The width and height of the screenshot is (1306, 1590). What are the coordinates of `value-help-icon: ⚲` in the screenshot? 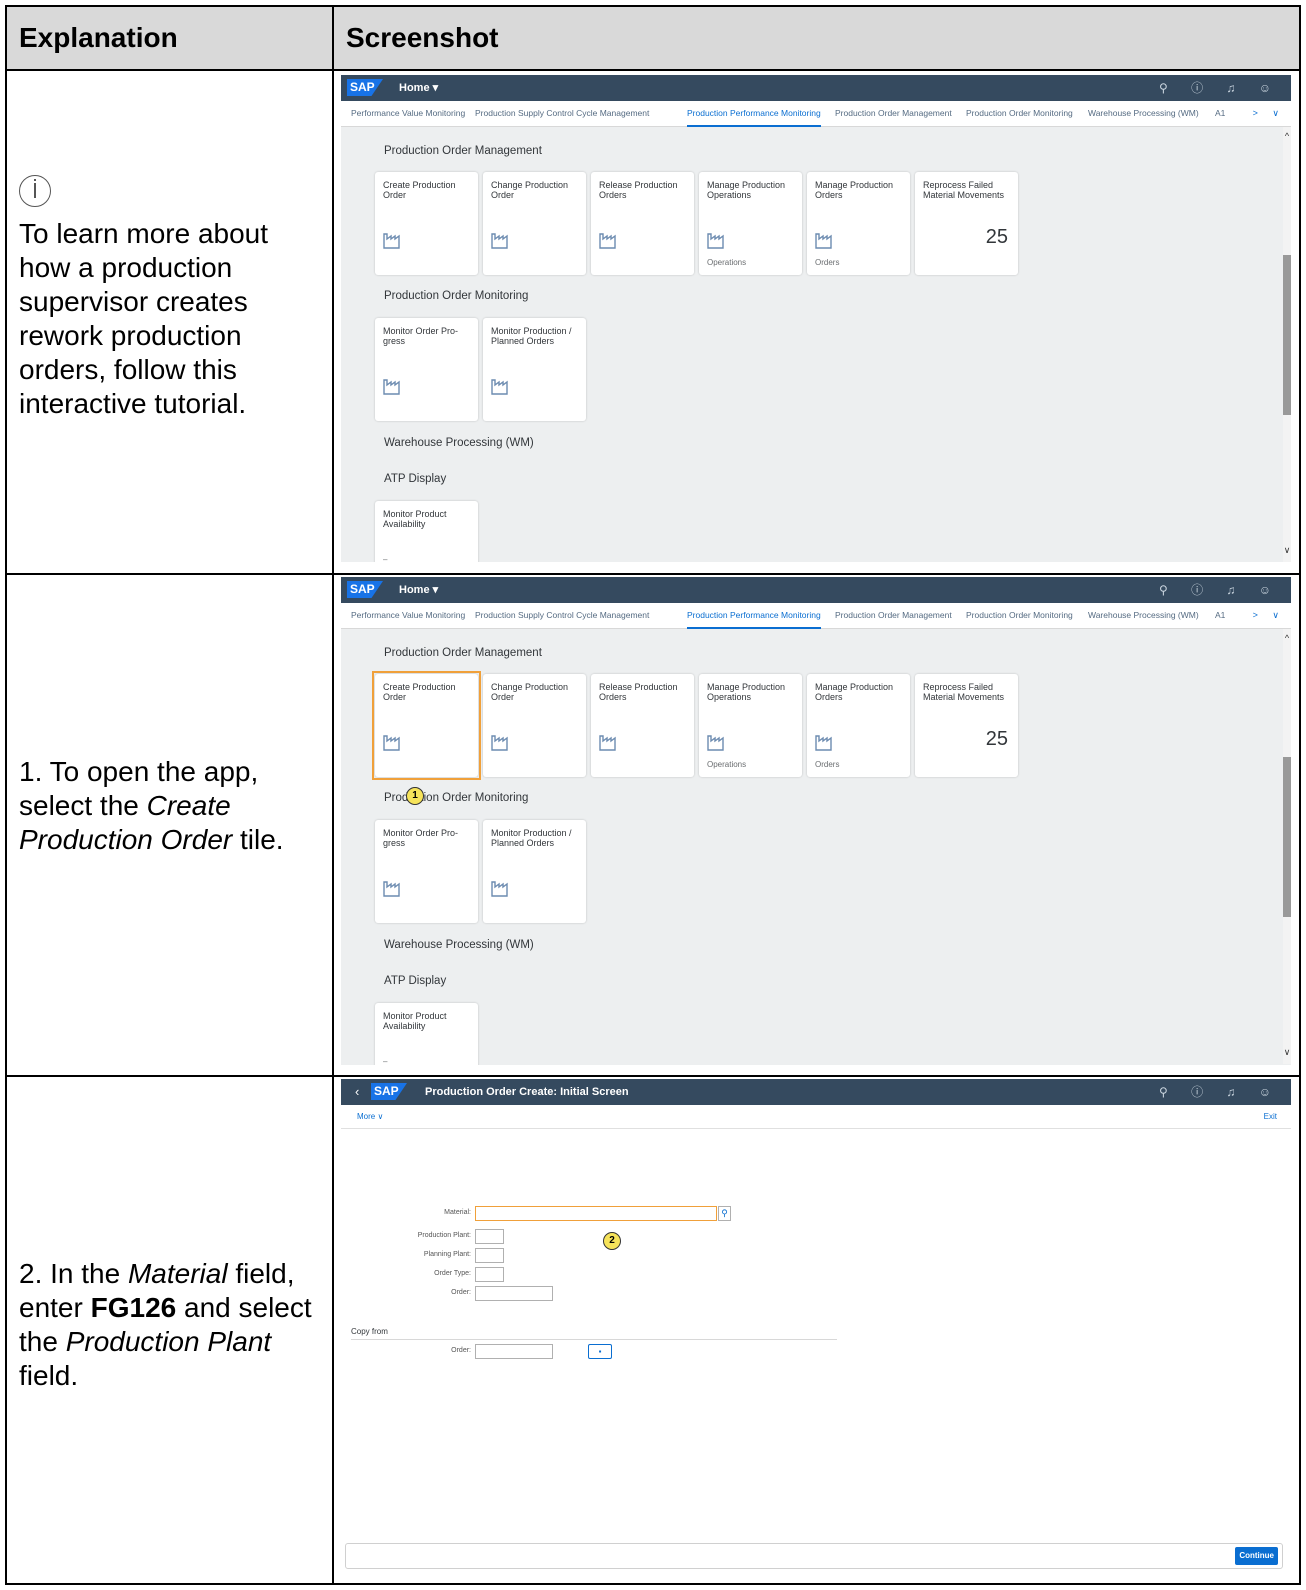 It's located at (724, 1213).